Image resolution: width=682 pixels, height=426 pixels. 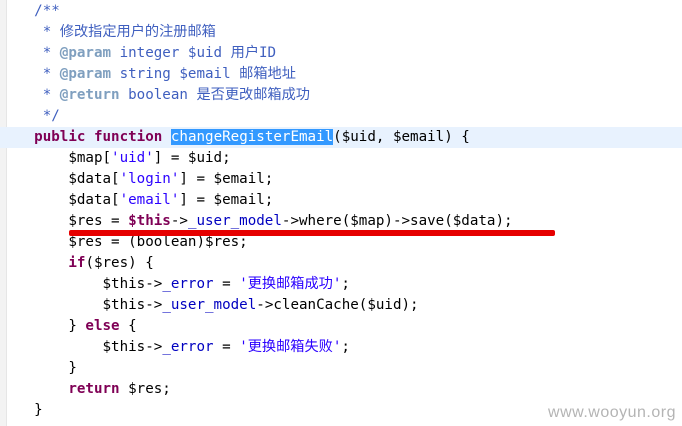 What do you see at coordinates (290, 347) in the screenshot?
I see `code-token: '更换邮箱失败'` at bounding box center [290, 347].